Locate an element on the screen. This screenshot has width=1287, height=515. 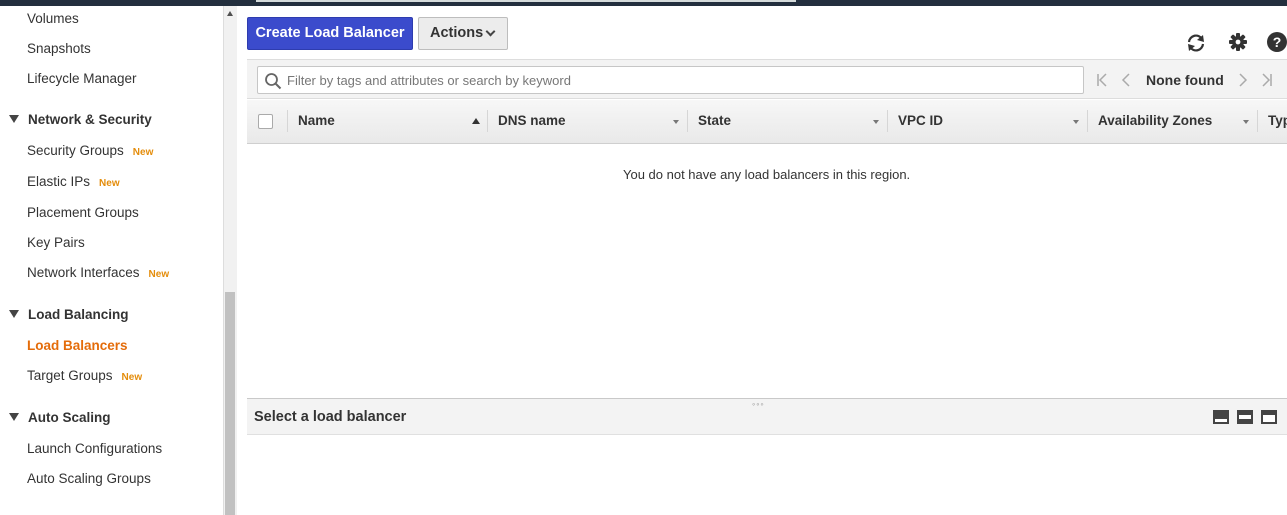
sidebar-item-label: Load Balancers is located at coordinates (77, 345).